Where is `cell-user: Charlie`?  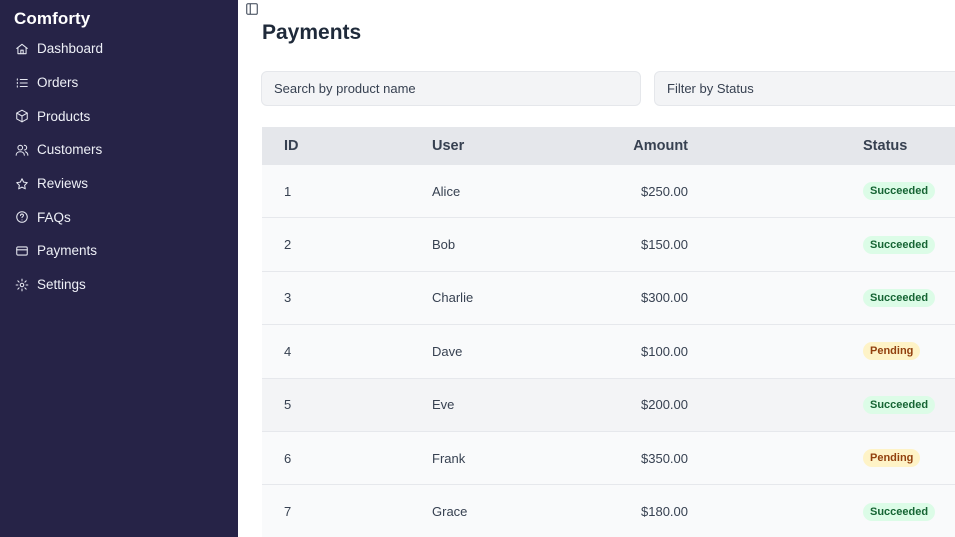 cell-user: Charlie is located at coordinates (453, 298).